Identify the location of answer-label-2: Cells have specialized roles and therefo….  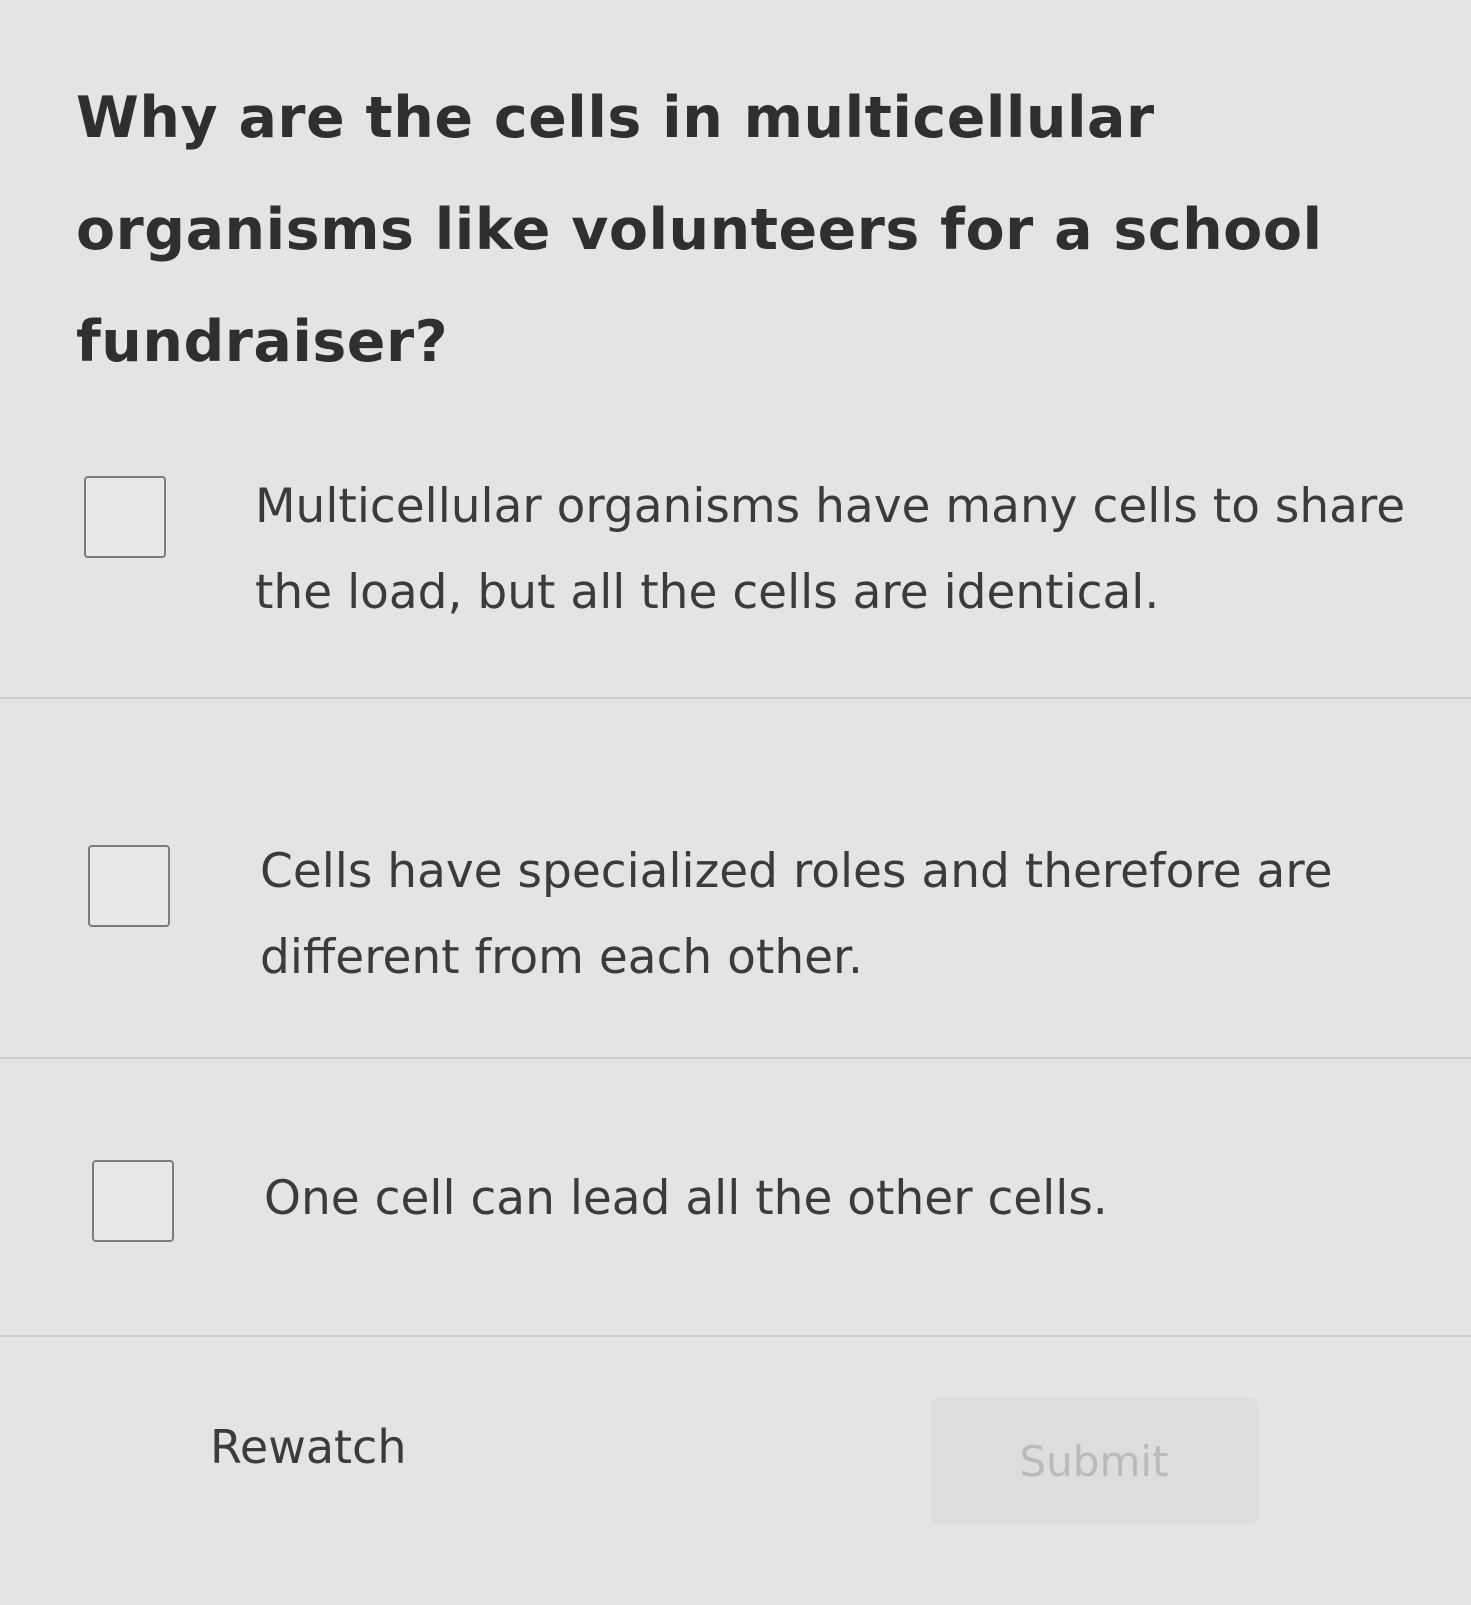
(796, 914).